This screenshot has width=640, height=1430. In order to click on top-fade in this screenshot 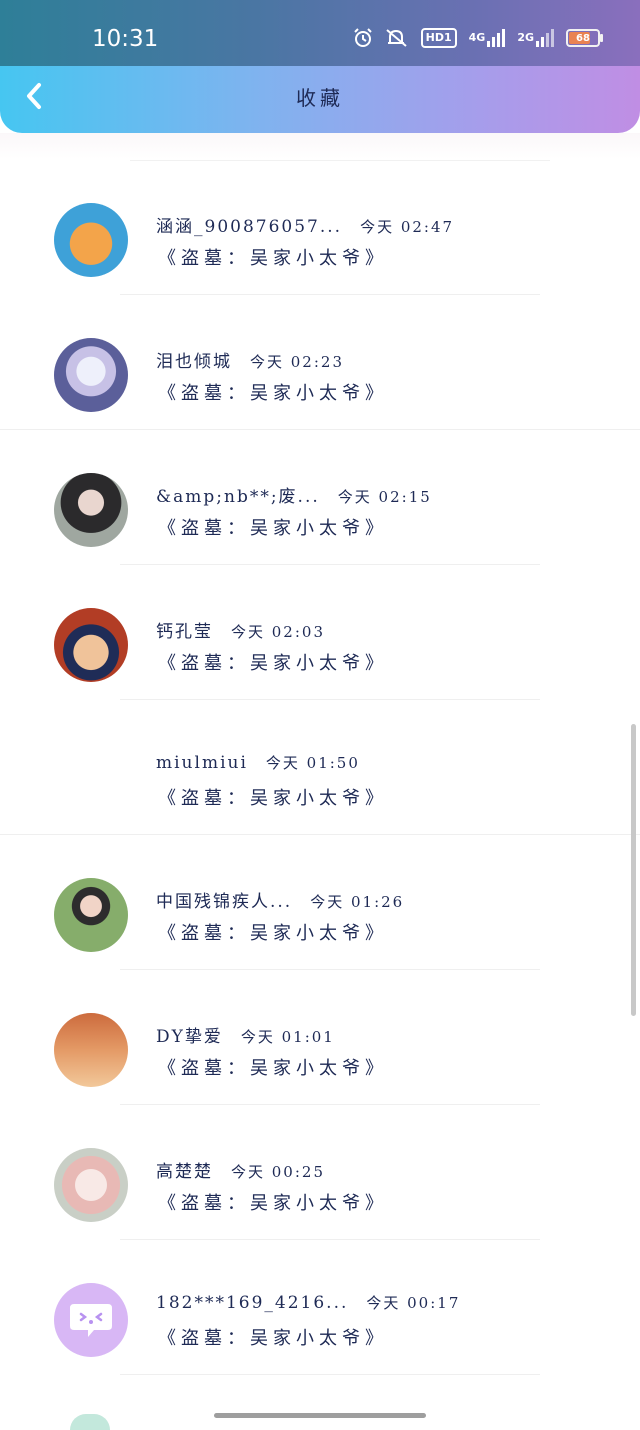, I will do `click(320, 146)`.